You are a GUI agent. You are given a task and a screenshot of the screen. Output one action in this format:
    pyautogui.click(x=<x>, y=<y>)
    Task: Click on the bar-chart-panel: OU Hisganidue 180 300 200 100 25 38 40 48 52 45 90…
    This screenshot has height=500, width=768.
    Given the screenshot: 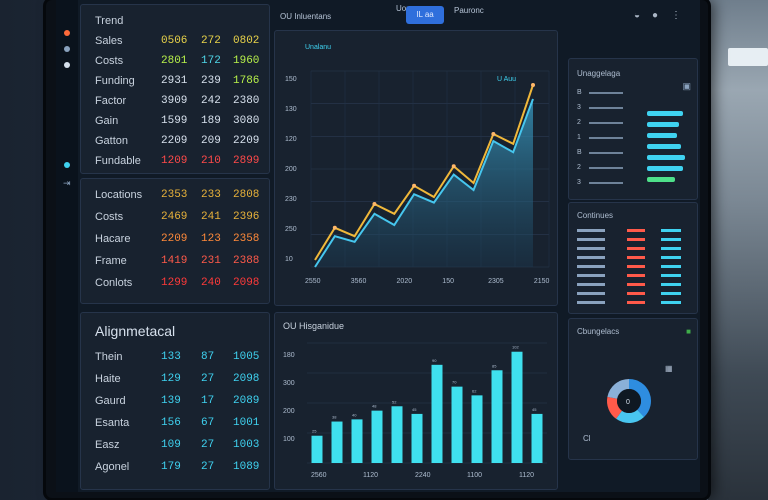 What is the action you would take?
    pyautogui.click(x=416, y=401)
    